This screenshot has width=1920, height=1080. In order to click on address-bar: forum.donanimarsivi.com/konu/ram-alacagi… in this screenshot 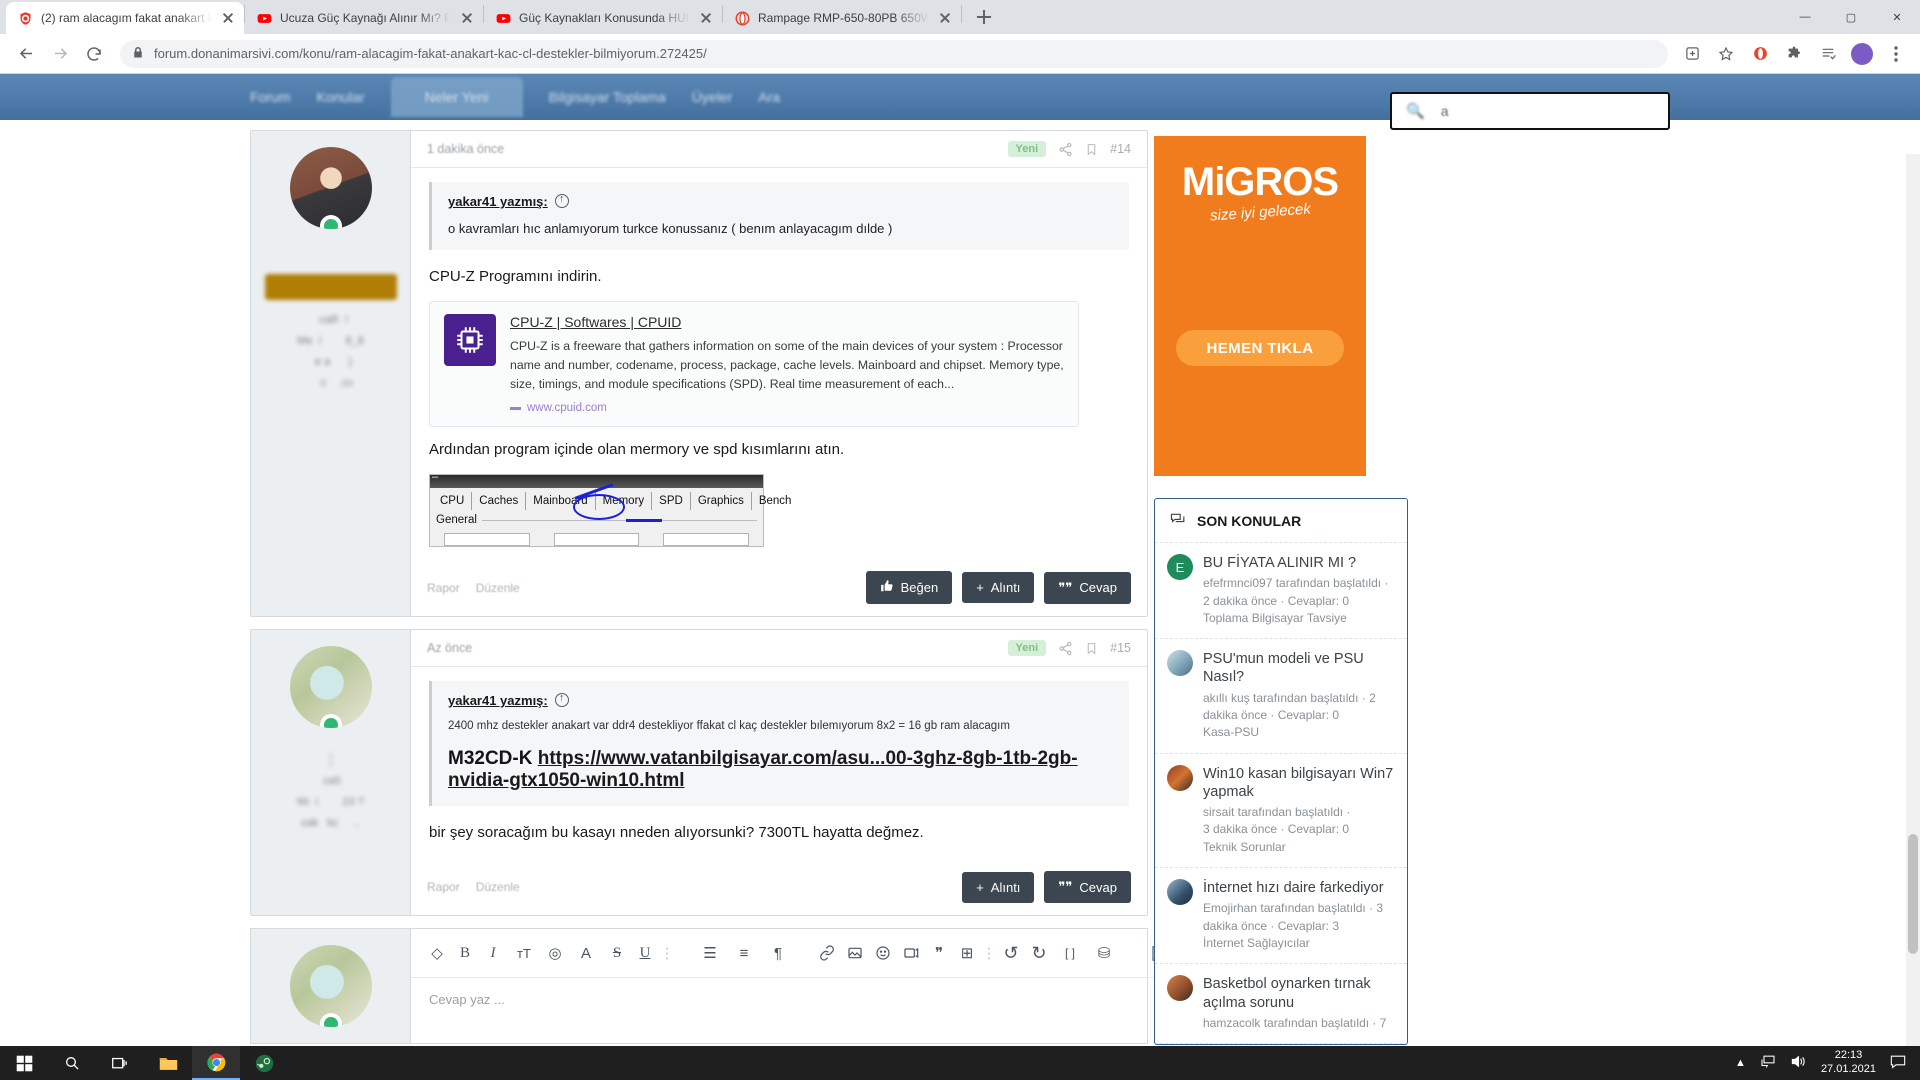, I will do `click(894, 53)`.